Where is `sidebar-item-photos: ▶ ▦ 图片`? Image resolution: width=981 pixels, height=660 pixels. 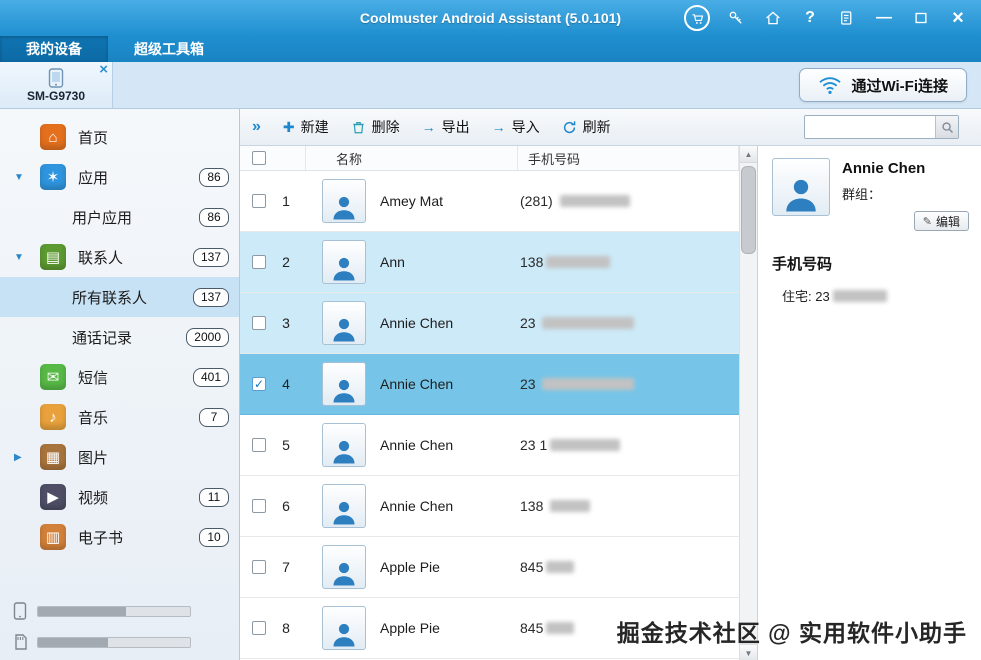
sidebar-item-photos: ▶ ▦ 图片 is located at coordinates (119, 457).